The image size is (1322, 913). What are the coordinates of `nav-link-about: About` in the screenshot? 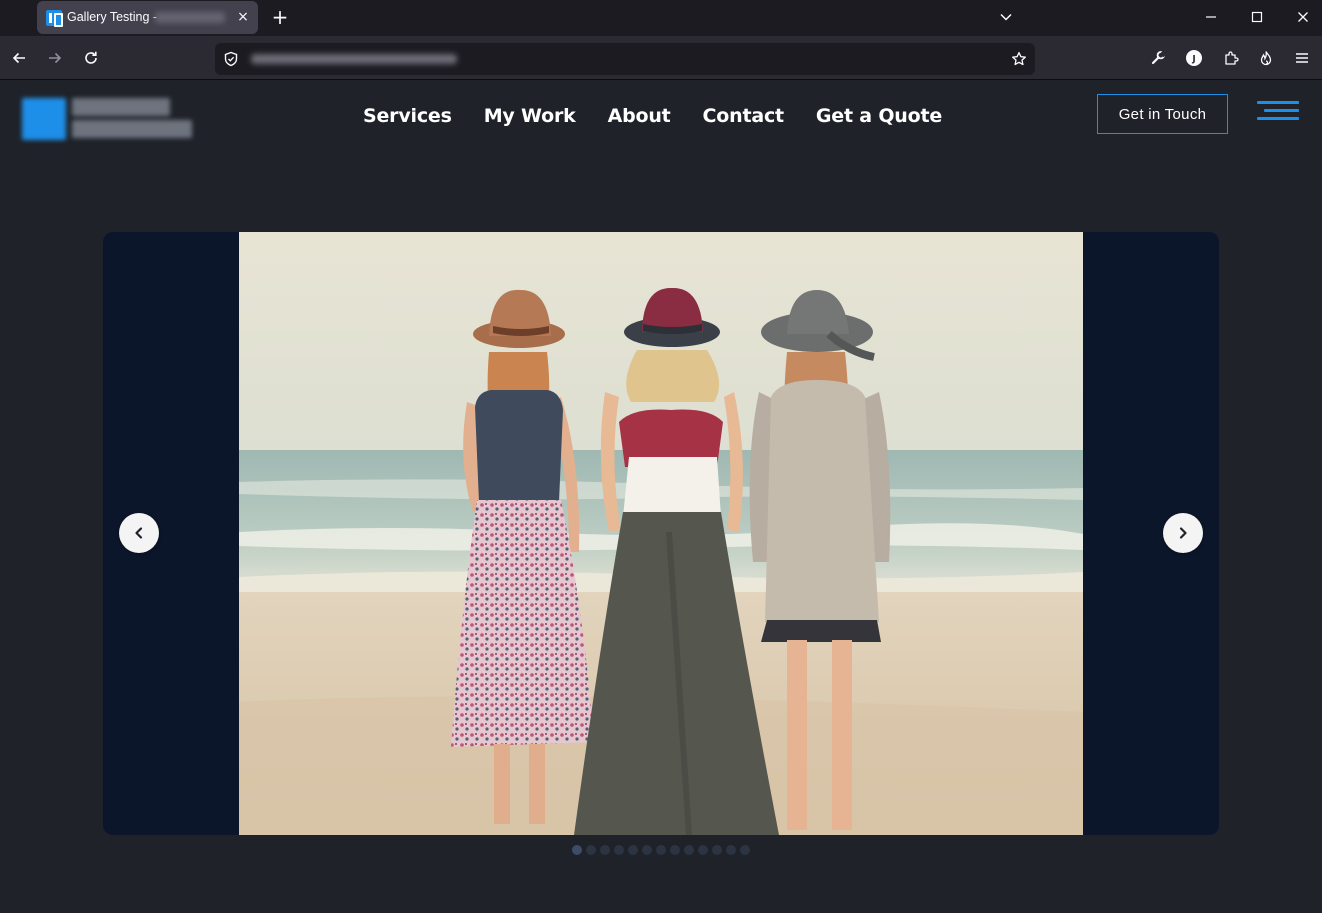 It's located at (639, 116).